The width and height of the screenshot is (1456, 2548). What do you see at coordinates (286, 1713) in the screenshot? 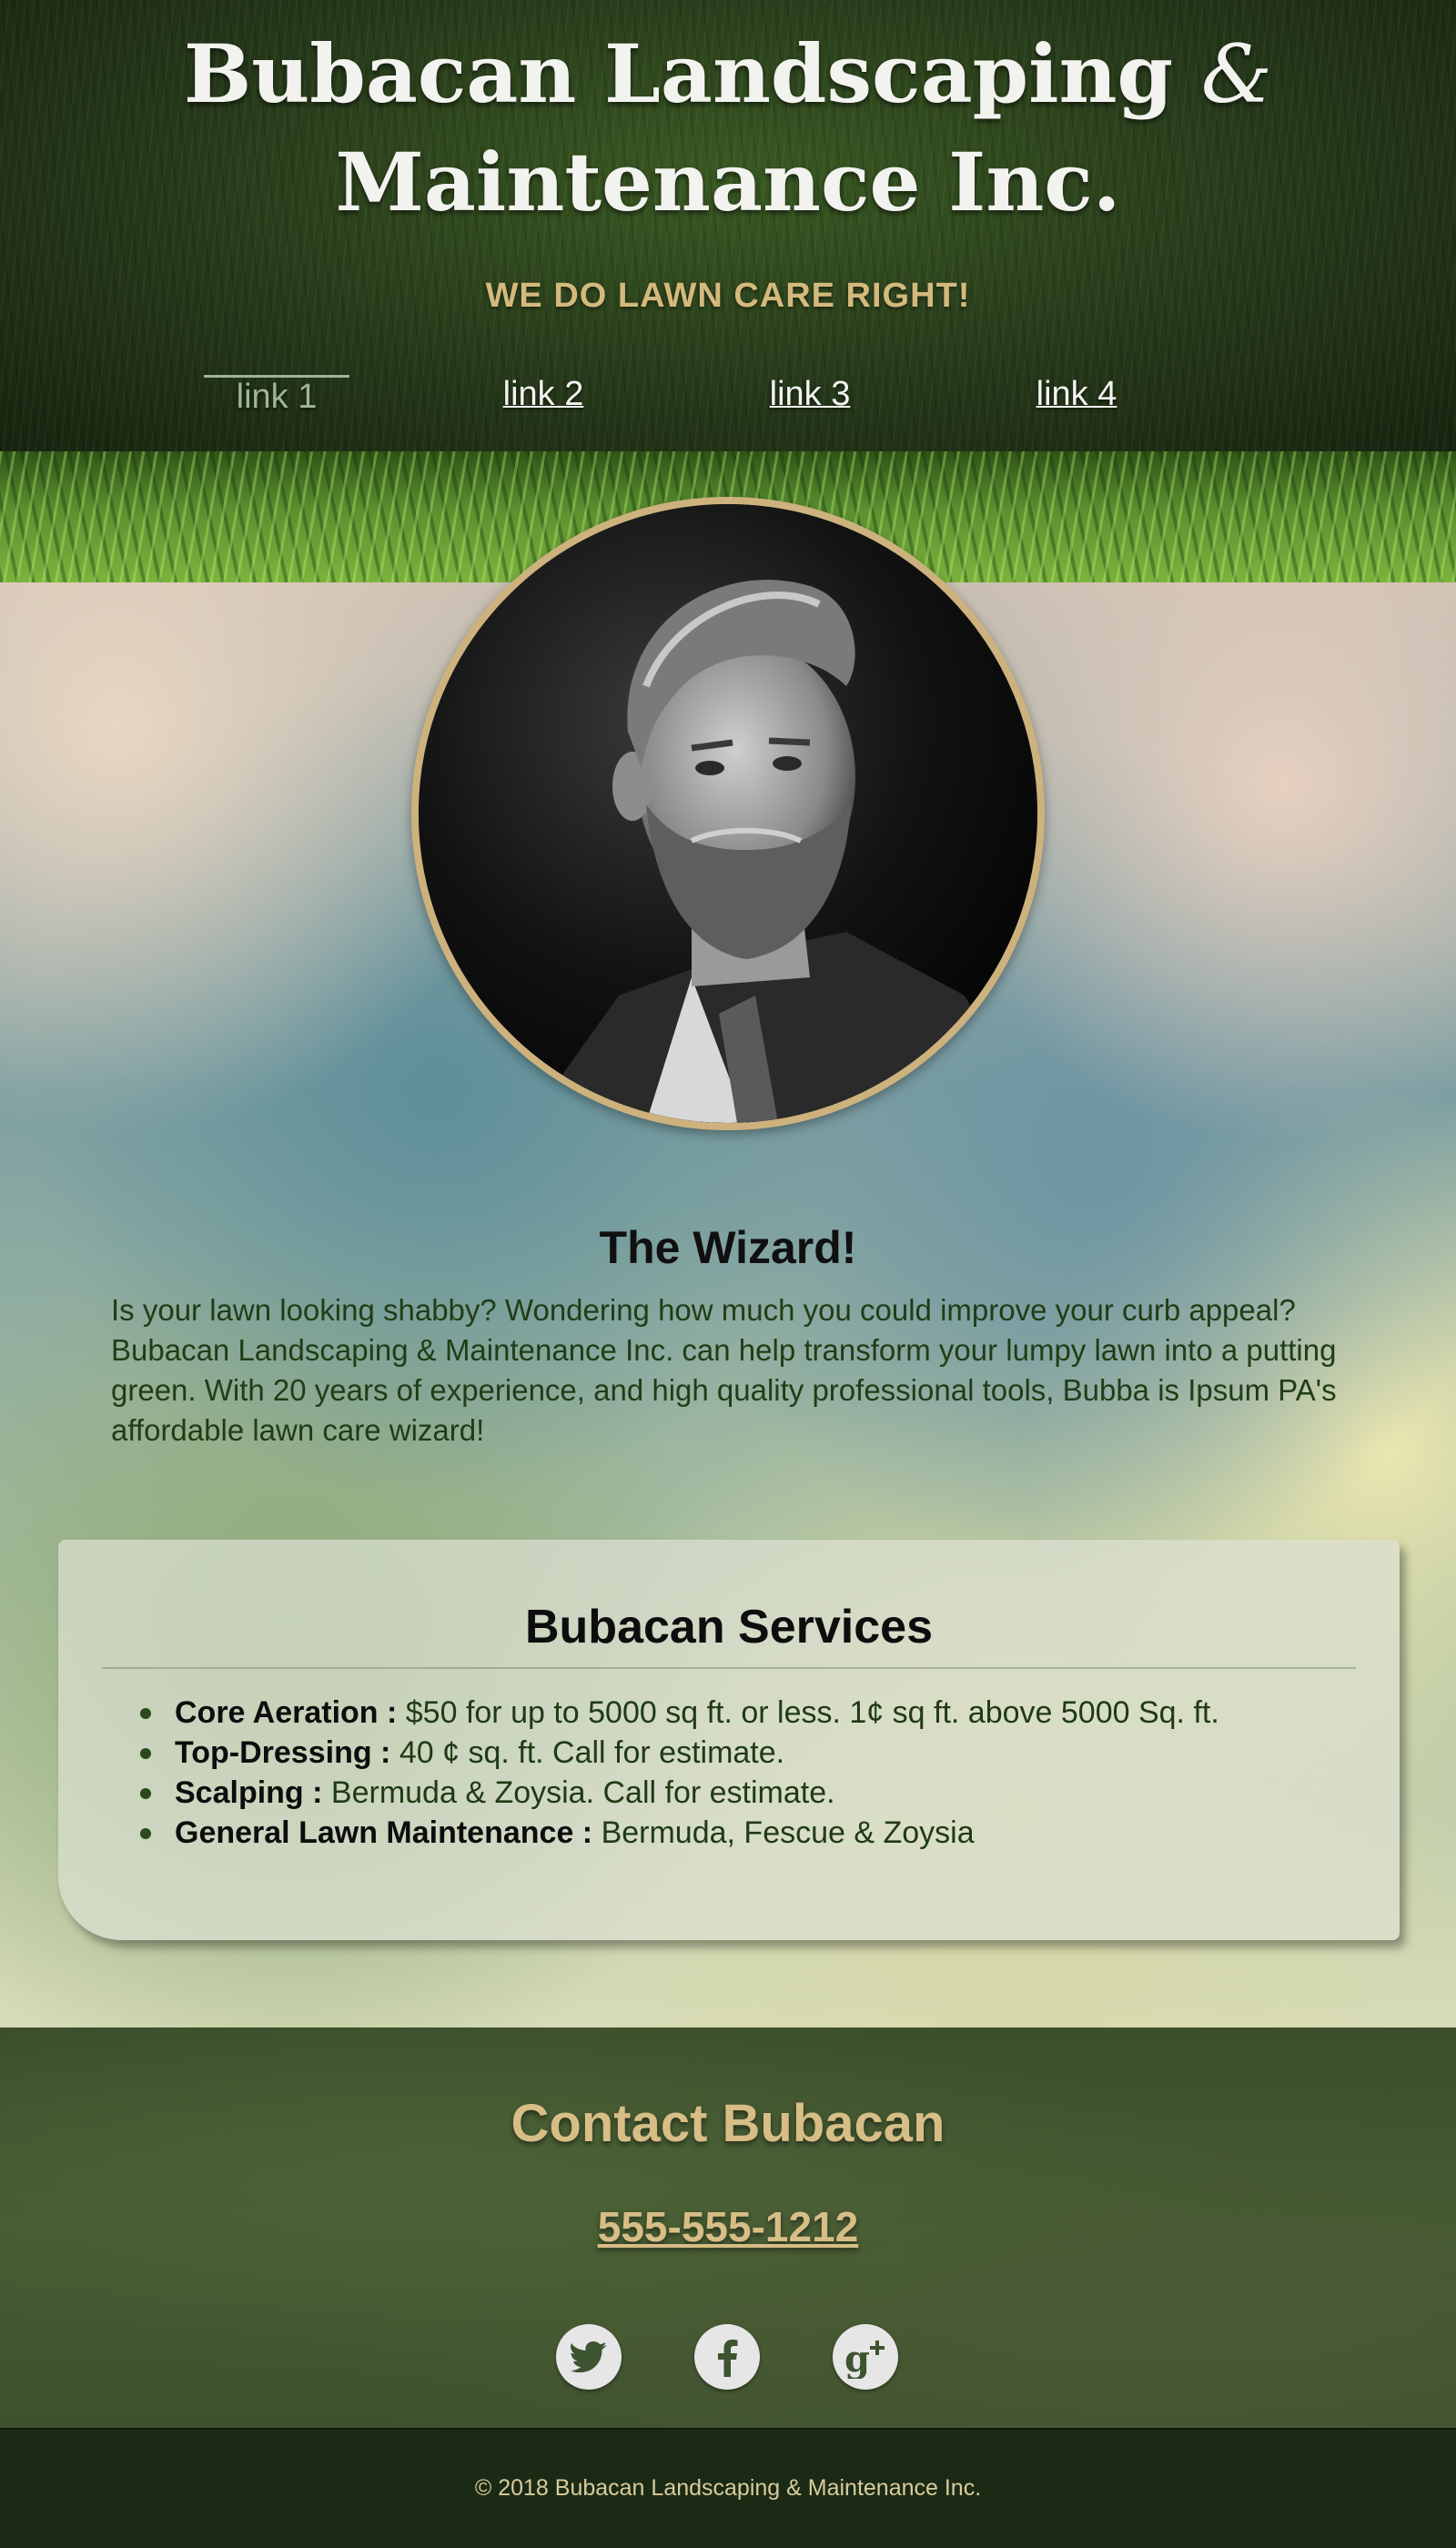
I see `service-name: Core Aeration :` at bounding box center [286, 1713].